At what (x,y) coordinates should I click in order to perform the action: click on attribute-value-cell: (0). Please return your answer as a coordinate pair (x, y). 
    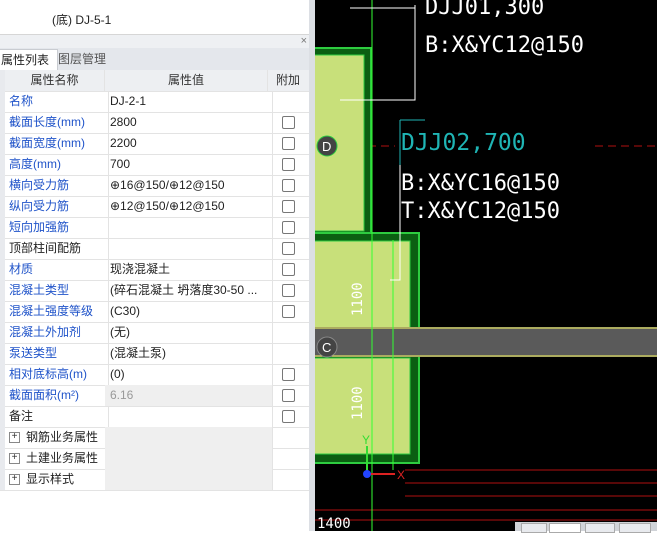
    Looking at the image, I should click on (189, 374).